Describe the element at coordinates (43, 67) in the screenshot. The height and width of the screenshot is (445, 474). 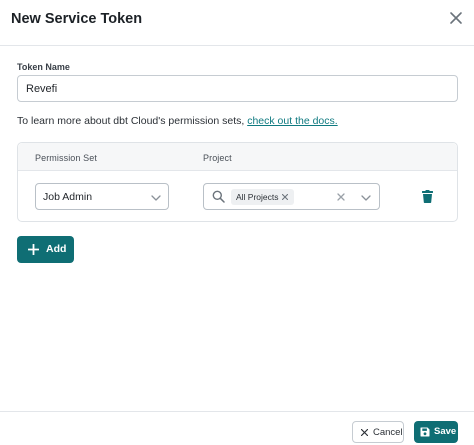
I see `token-name-label: Token Name` at that location.